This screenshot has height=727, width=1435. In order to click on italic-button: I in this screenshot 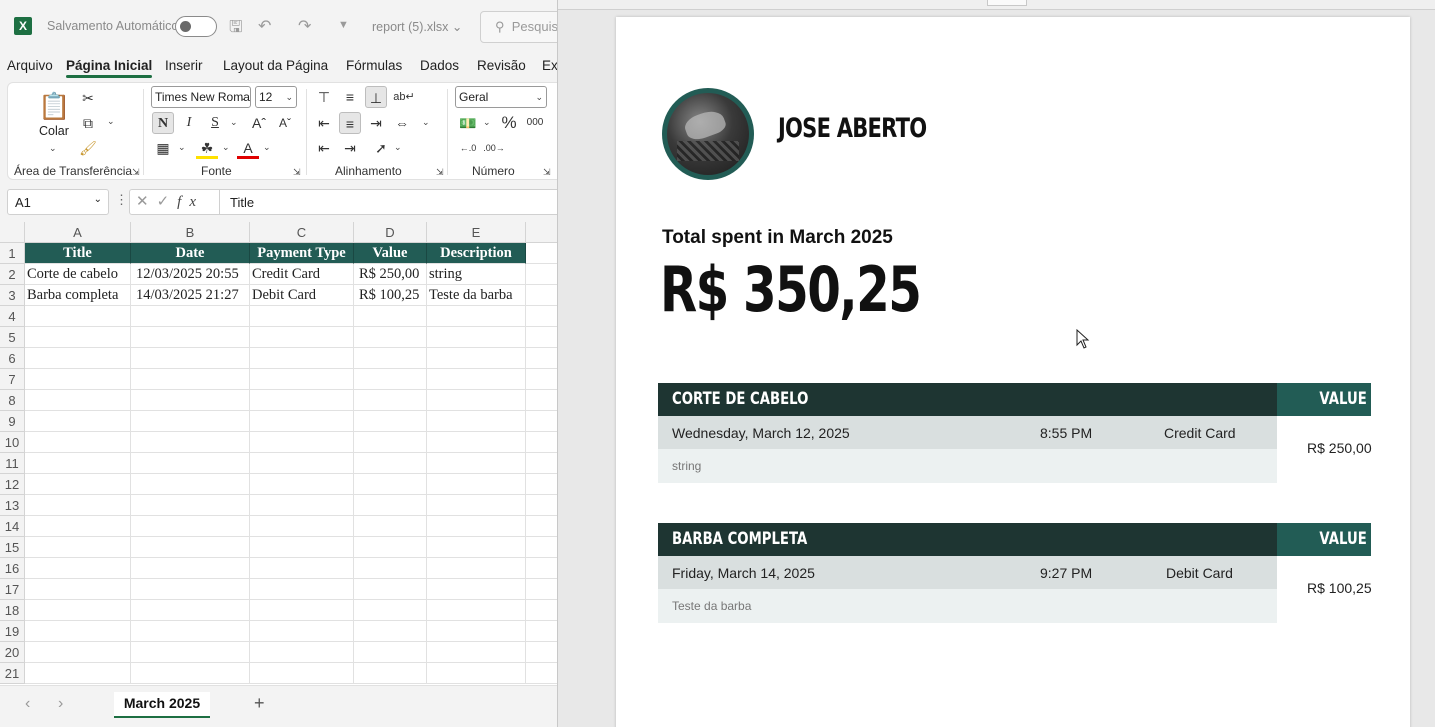, I will do `click(189, 123)`.